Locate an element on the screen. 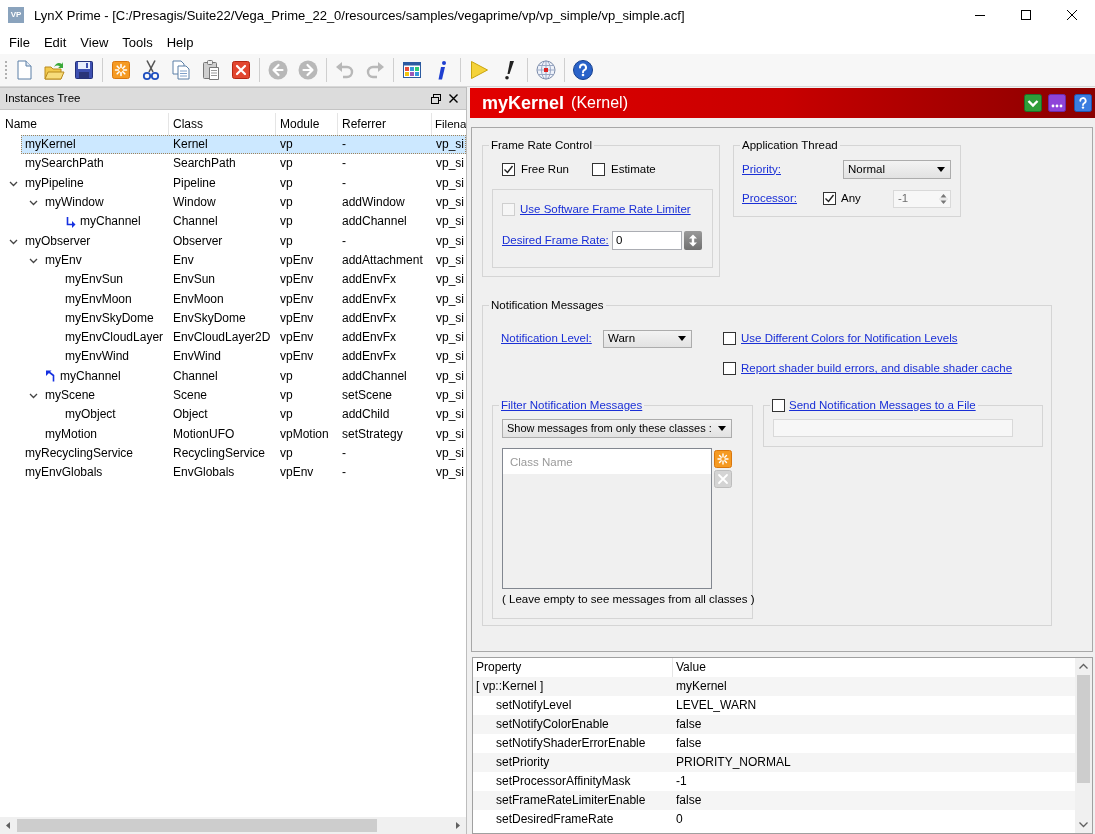 The height and width of the screenshot is (834, 1095). up-down-arrow-icon is located at coordinates (693, 240).